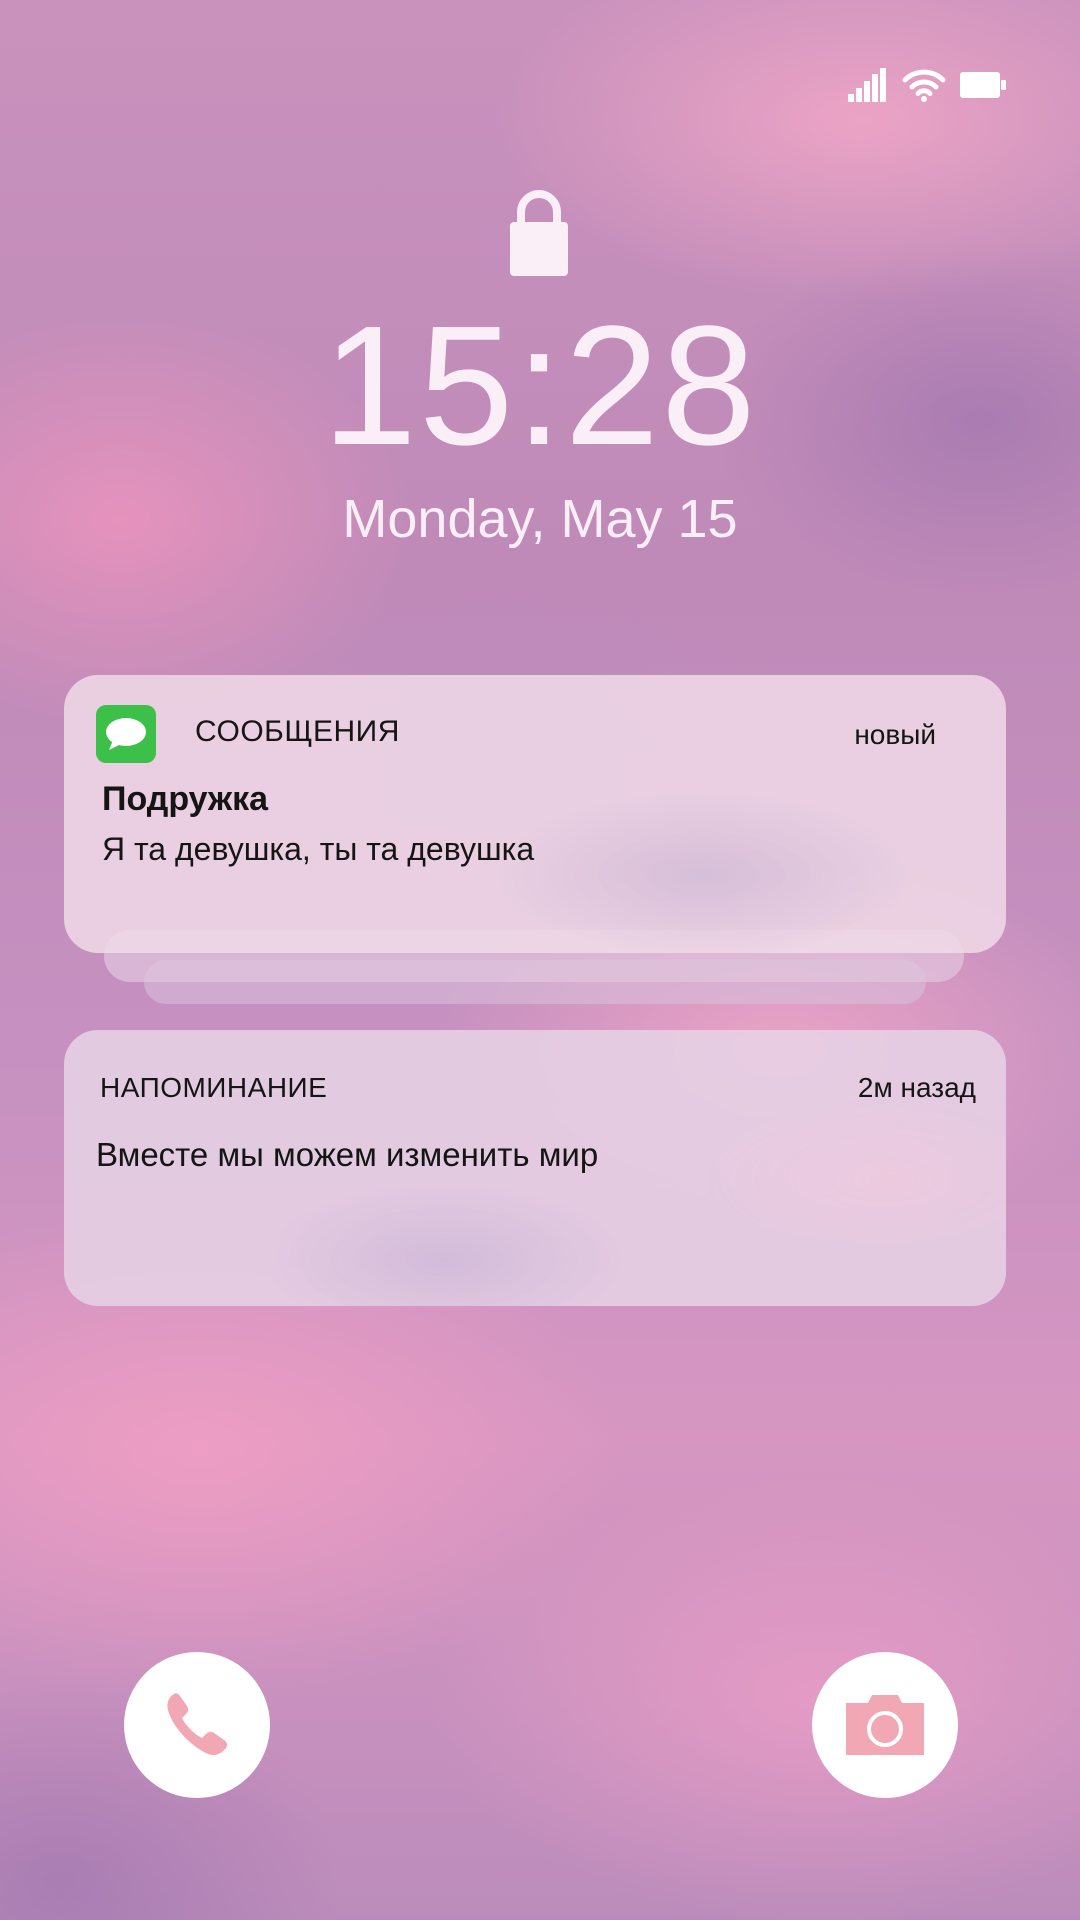 The width and height of the screenshot is (1080, 1920). Describe the element at coordinates (297, 731) in the screenshot. I see `notification-app-name: СООБЩЕНИЯ` at that location.